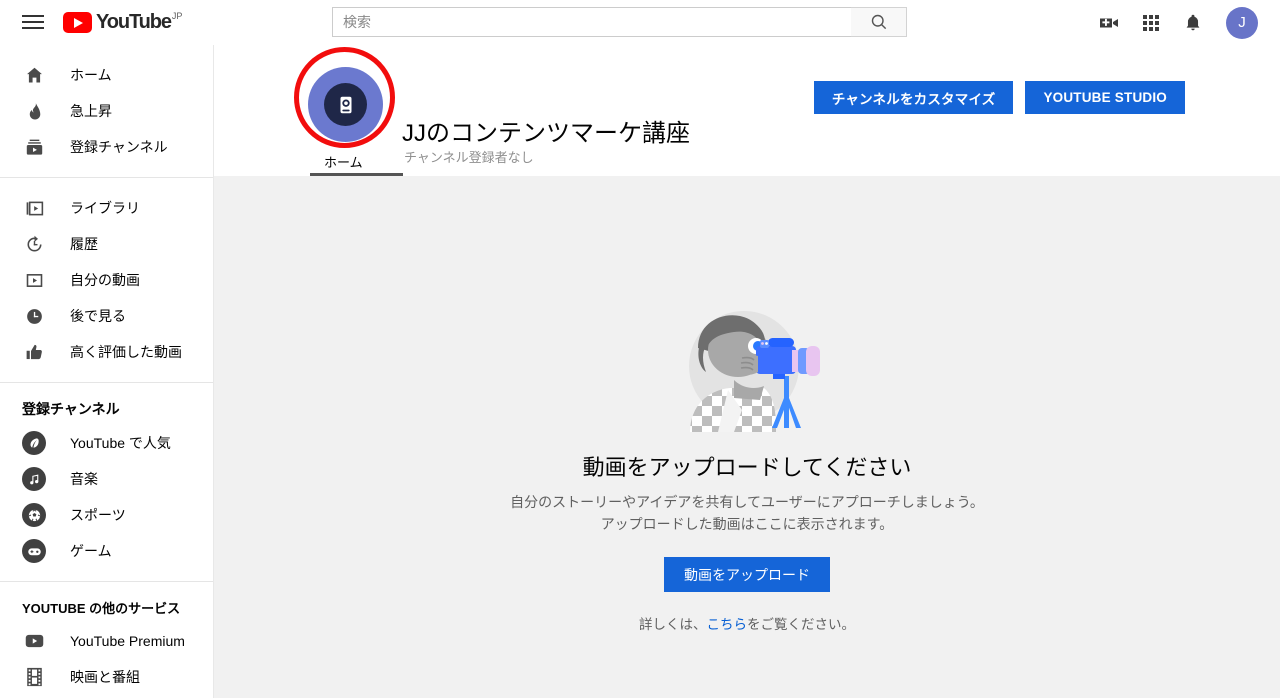  I want to click on channel-avatar-sports-icon, so click(34, 515).